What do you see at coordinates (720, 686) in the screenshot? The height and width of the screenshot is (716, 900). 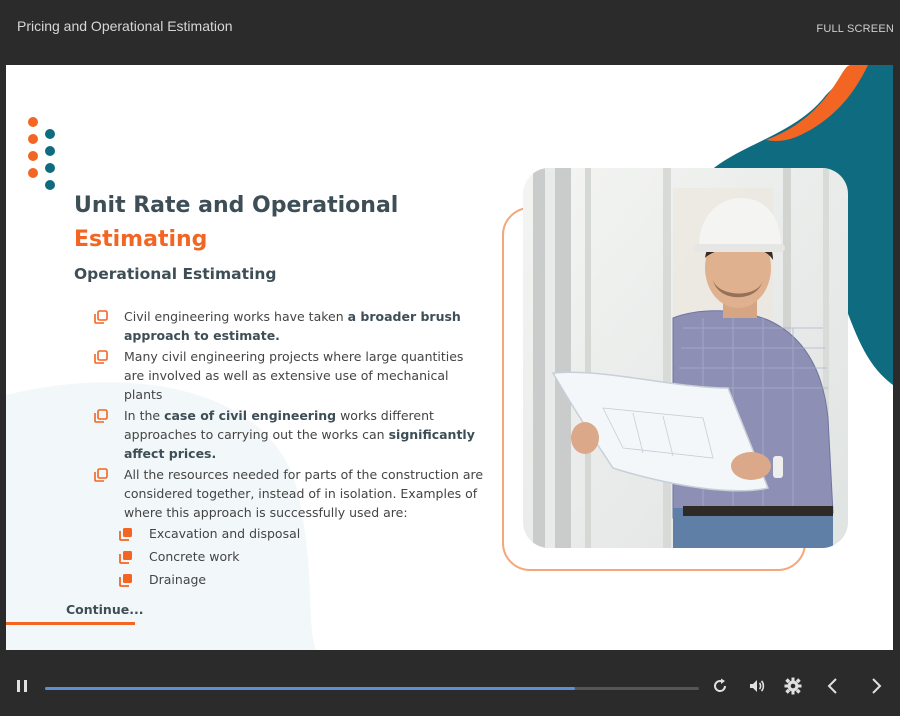 I see `replay-icon` at bounding box center [720, 686].